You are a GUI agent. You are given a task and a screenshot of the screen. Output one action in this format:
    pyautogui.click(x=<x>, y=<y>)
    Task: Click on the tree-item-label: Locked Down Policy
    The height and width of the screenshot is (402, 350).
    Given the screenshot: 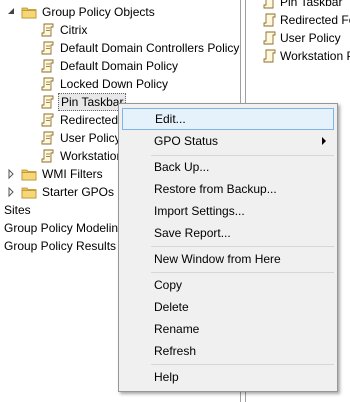 What is the action you would take?
    pyautogui.click(x=114, y=84)
    